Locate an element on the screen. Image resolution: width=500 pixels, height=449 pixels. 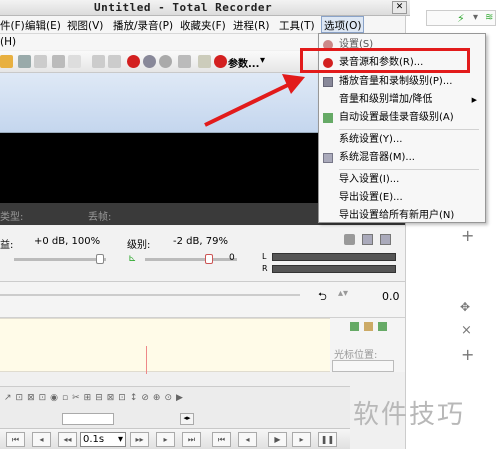
annotation-arrow is located at coordinates (254, 100).